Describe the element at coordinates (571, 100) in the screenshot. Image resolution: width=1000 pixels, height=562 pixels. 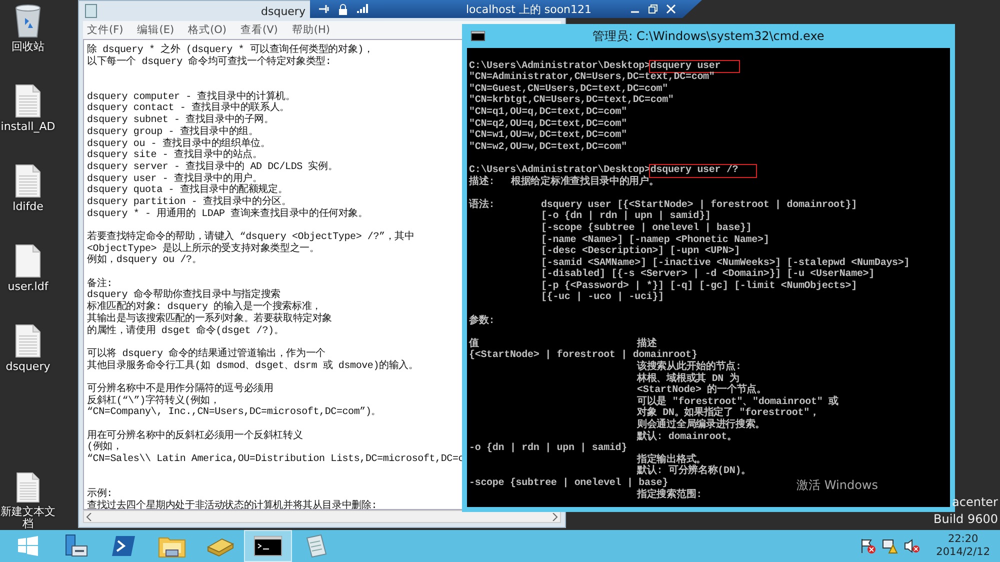
I see `console-text: "CN=krbtgt,CN=Users,DC=text,DC=com"` at that location.